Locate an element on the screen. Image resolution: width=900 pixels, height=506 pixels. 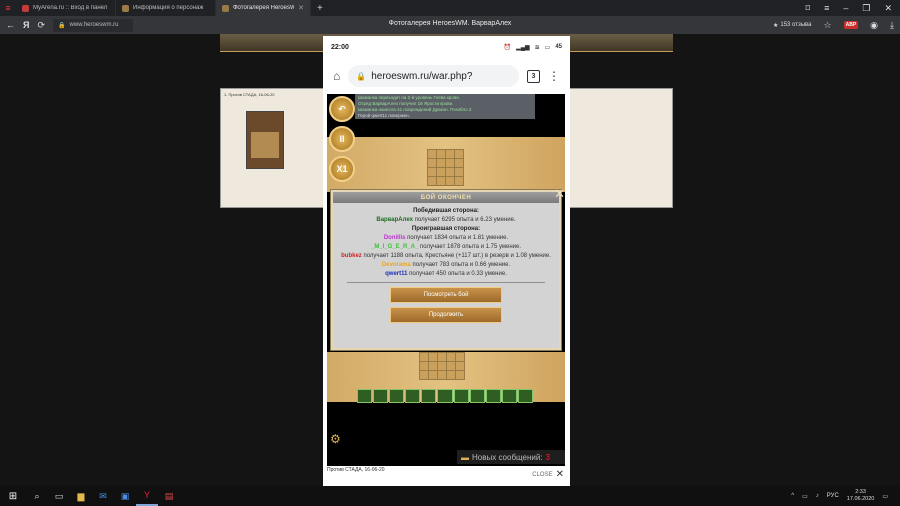
address-field: 🔒 www.heroeswm.ru is located at coordinates (93, 25).